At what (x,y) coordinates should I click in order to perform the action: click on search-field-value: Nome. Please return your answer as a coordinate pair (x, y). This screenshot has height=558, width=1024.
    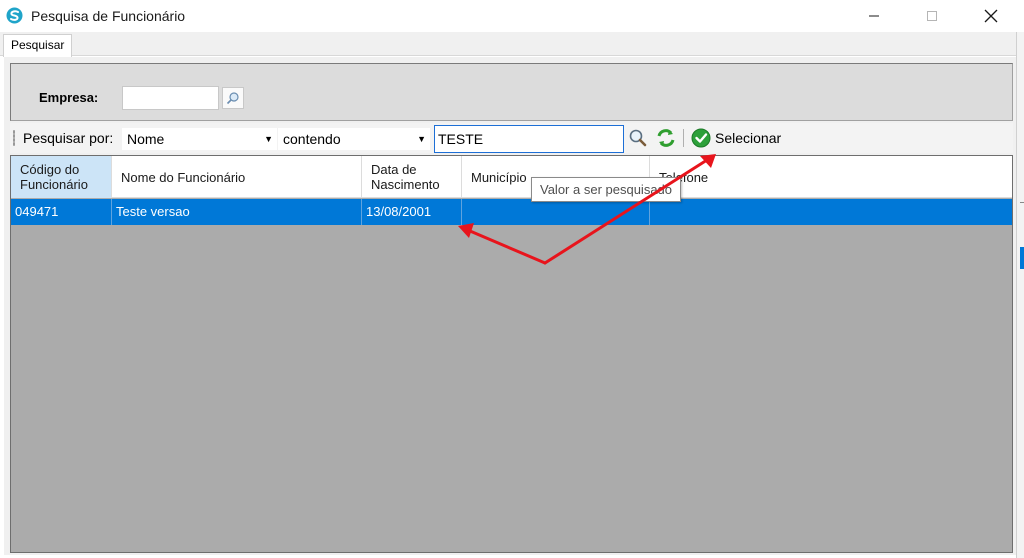
    Looking at the image, I should click on (146, 139).